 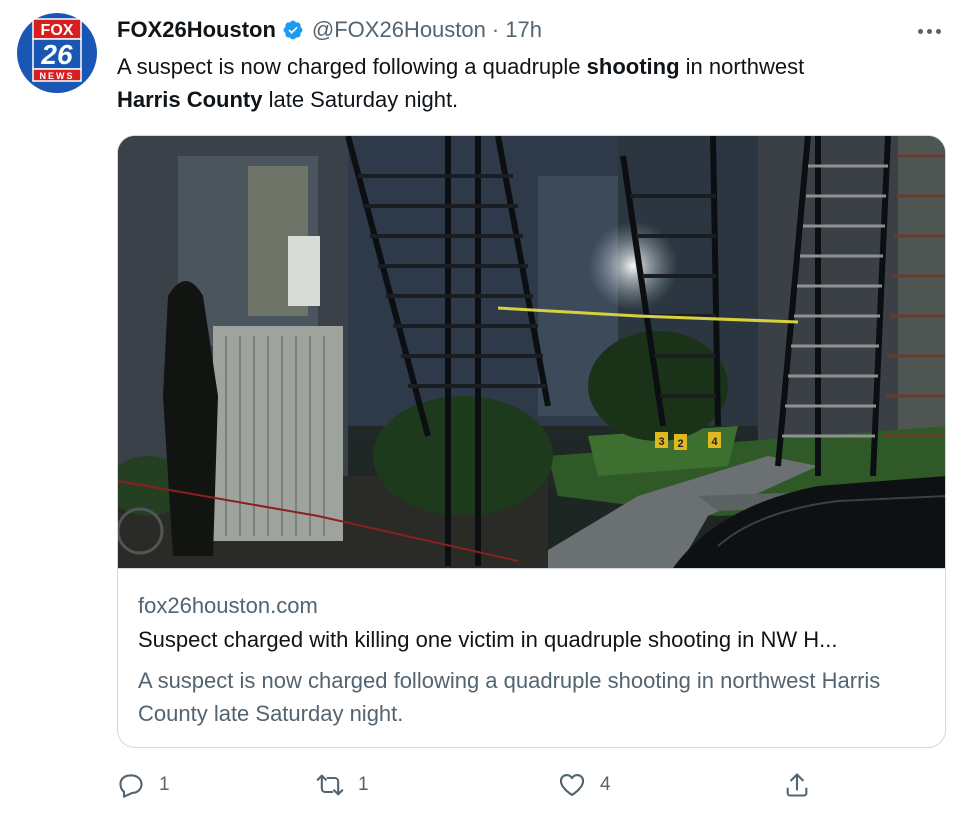 What do you see at coordinates (131, 786) in the screenshot?
I see `reply-icon` at bounding box center [131, 786].